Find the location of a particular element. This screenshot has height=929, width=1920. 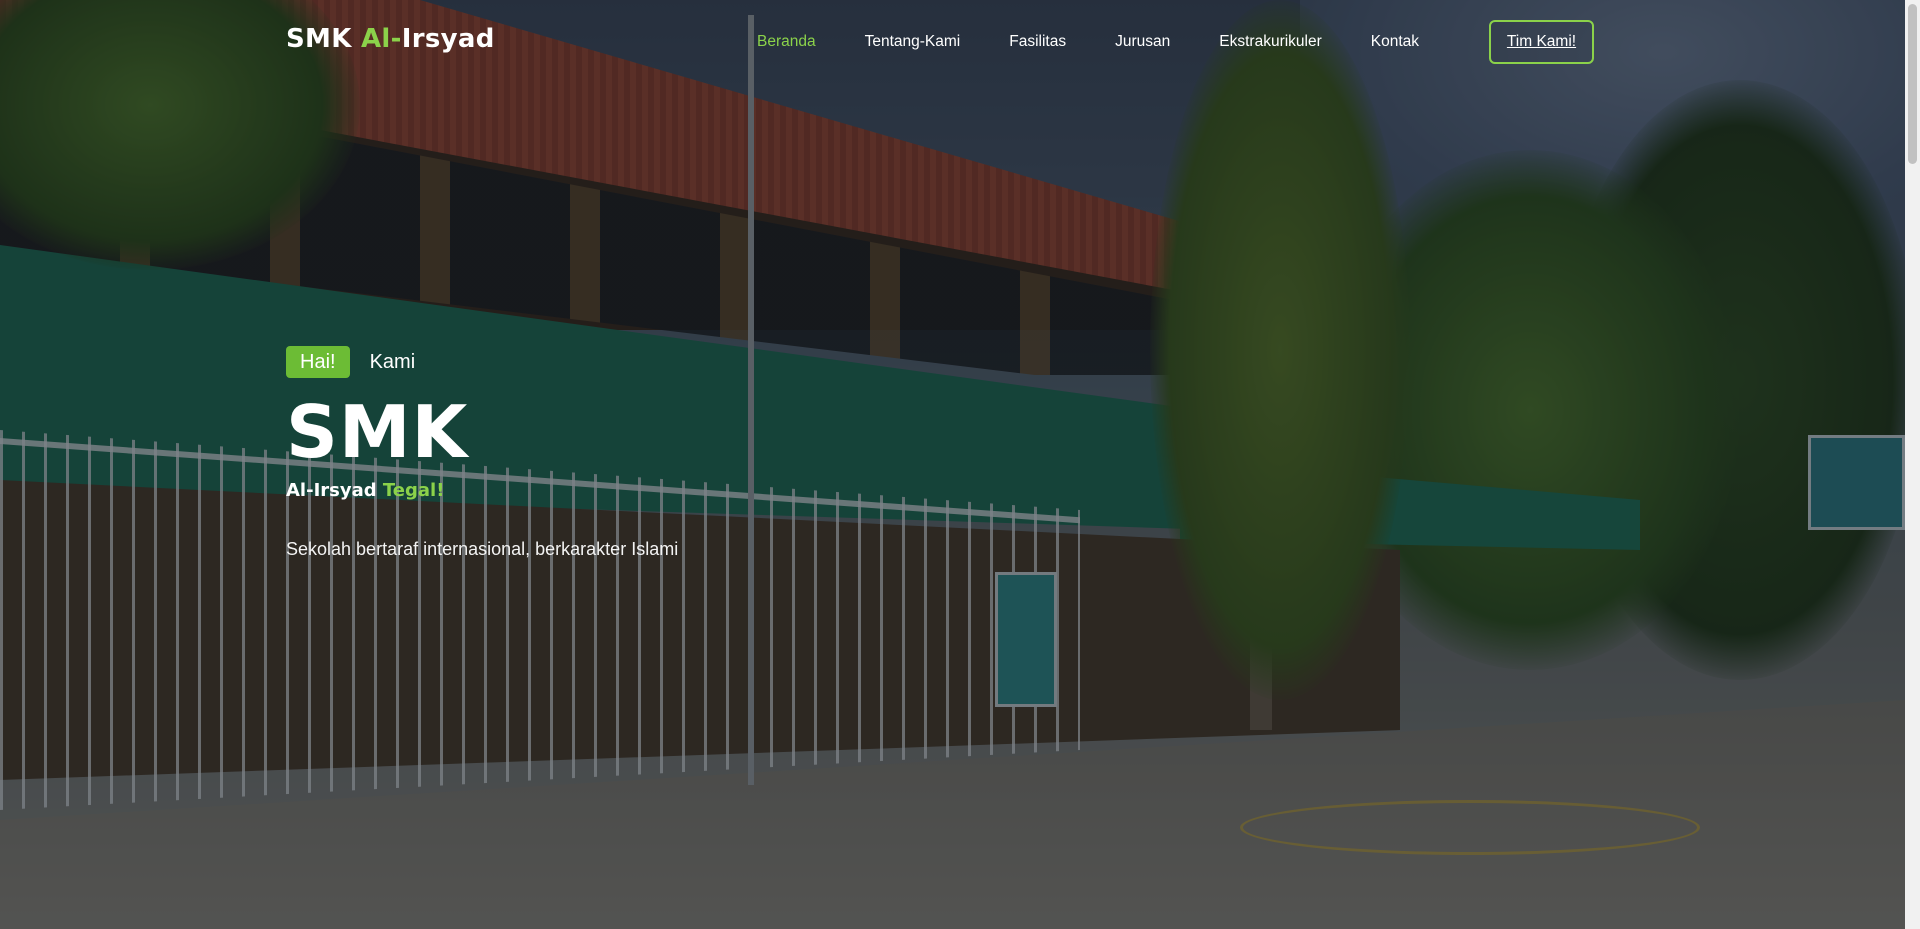

nav-link-tentang-kami: Tentang-Kami is located at coordinates (913, 42).